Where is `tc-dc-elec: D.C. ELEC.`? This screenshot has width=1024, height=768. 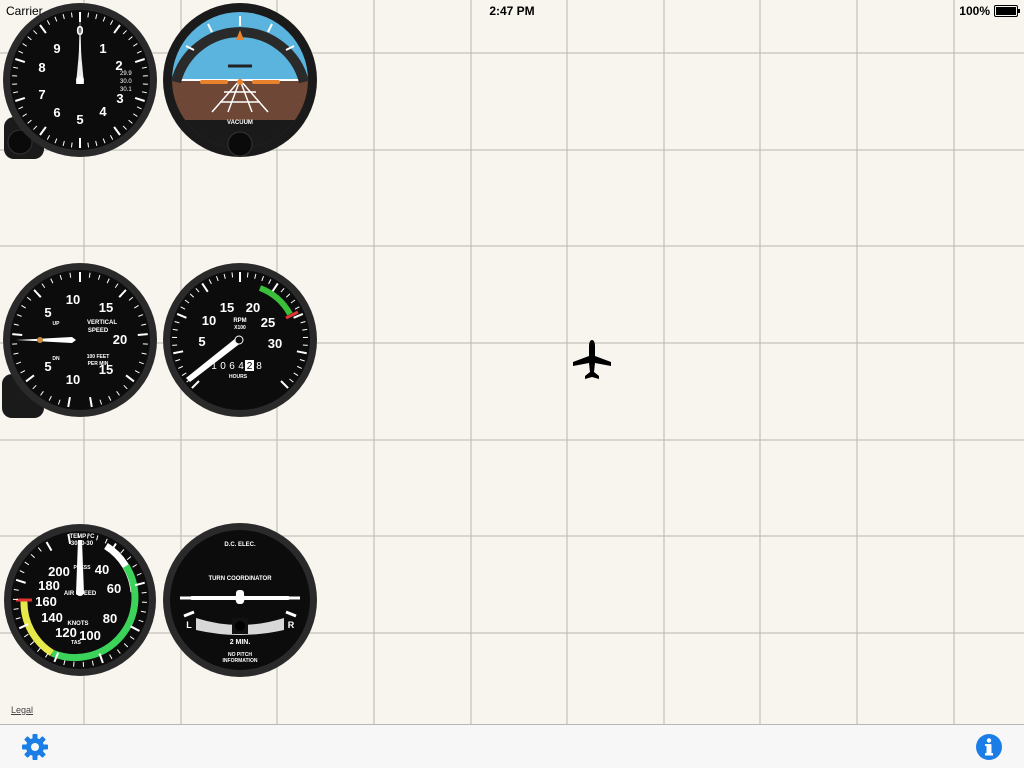
tc-dc-elec: D.C. ELEC. is located at coordinates (240, 545).